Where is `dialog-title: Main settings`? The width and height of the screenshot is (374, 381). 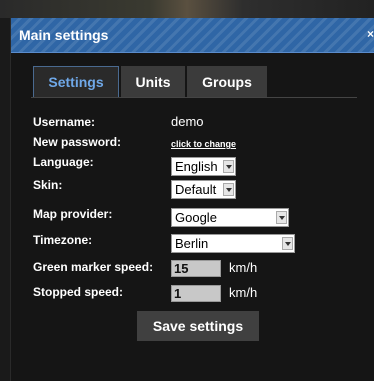 dialog-title: Main settings is located at coordinates (64, 35).